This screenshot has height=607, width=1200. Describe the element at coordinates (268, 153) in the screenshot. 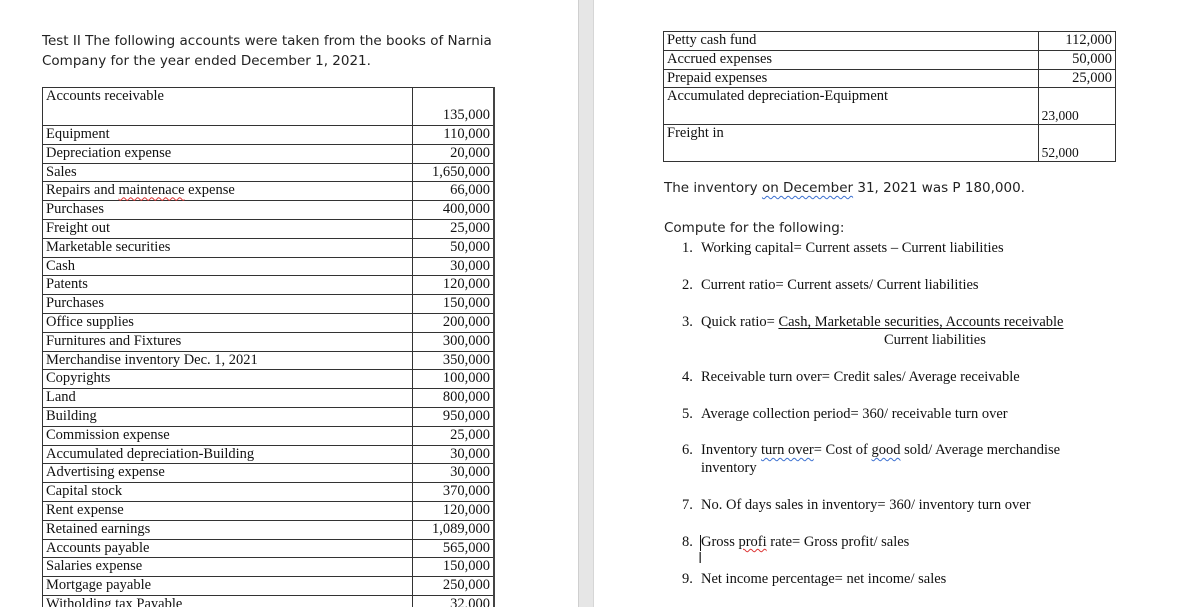

I see `account-row: Depreciation expense 20,000` at that location.